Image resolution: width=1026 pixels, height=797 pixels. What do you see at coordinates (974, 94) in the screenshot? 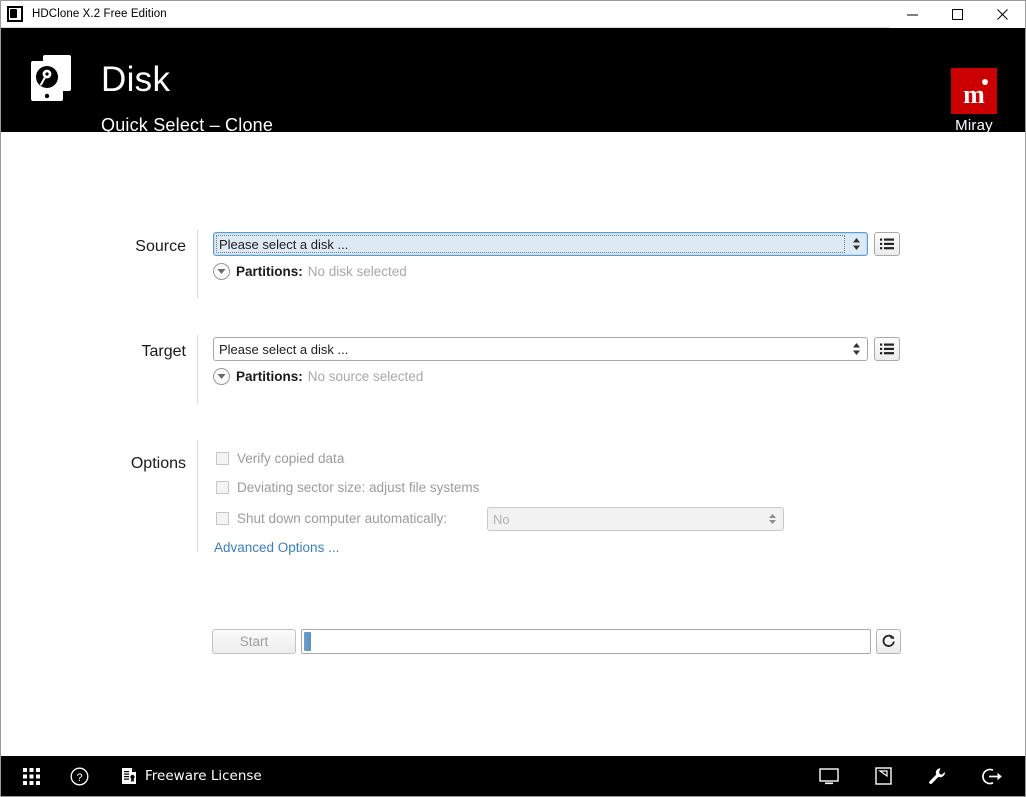
I see `miray-mark: m` at bounding box center [974, 94].